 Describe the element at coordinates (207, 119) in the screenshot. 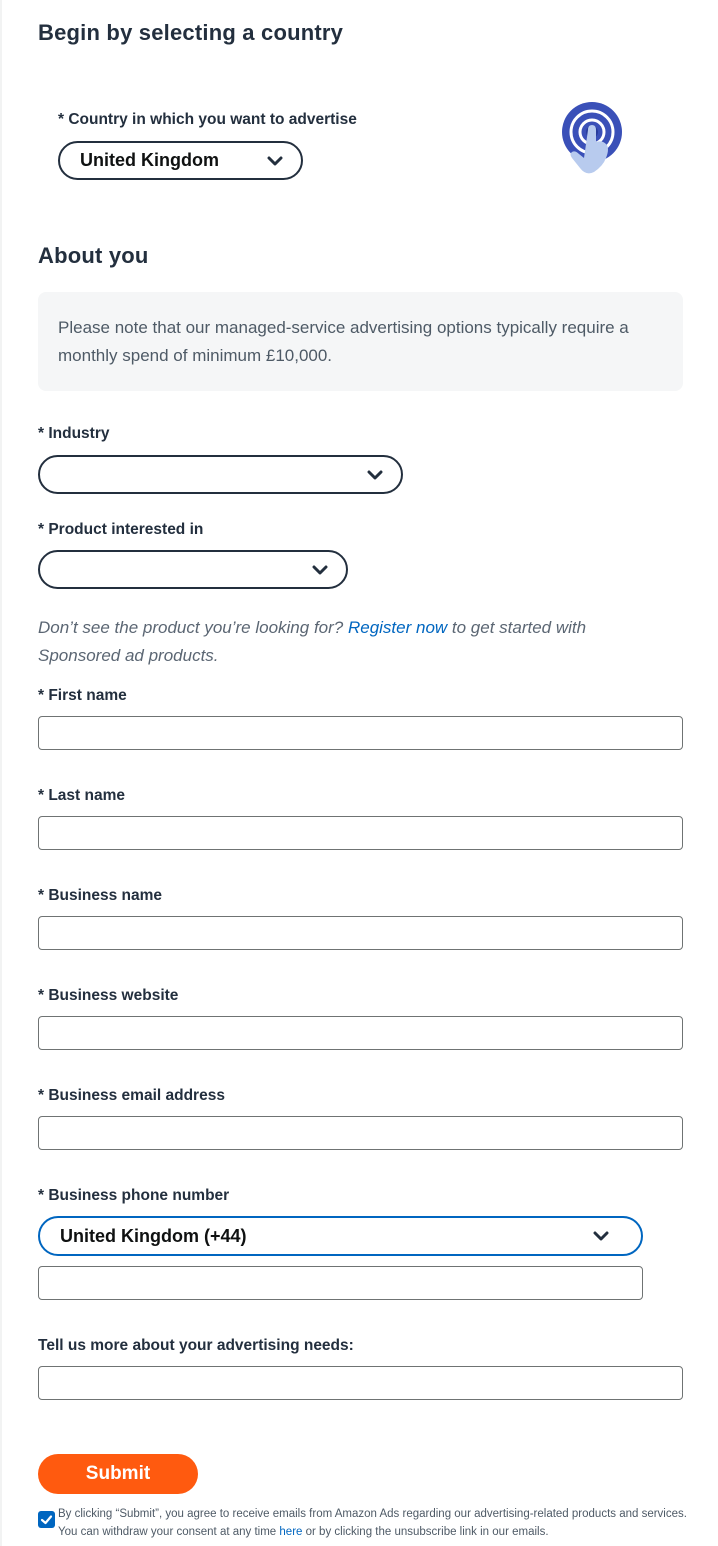

I see `country-label: * Country in which you want to advertise` at that location.